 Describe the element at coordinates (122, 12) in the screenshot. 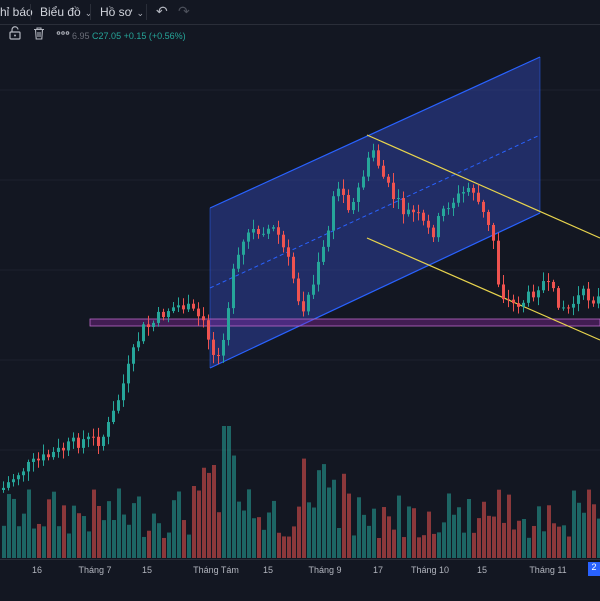

I see `profile-menu: Hồ sơ ⌄` at that location.